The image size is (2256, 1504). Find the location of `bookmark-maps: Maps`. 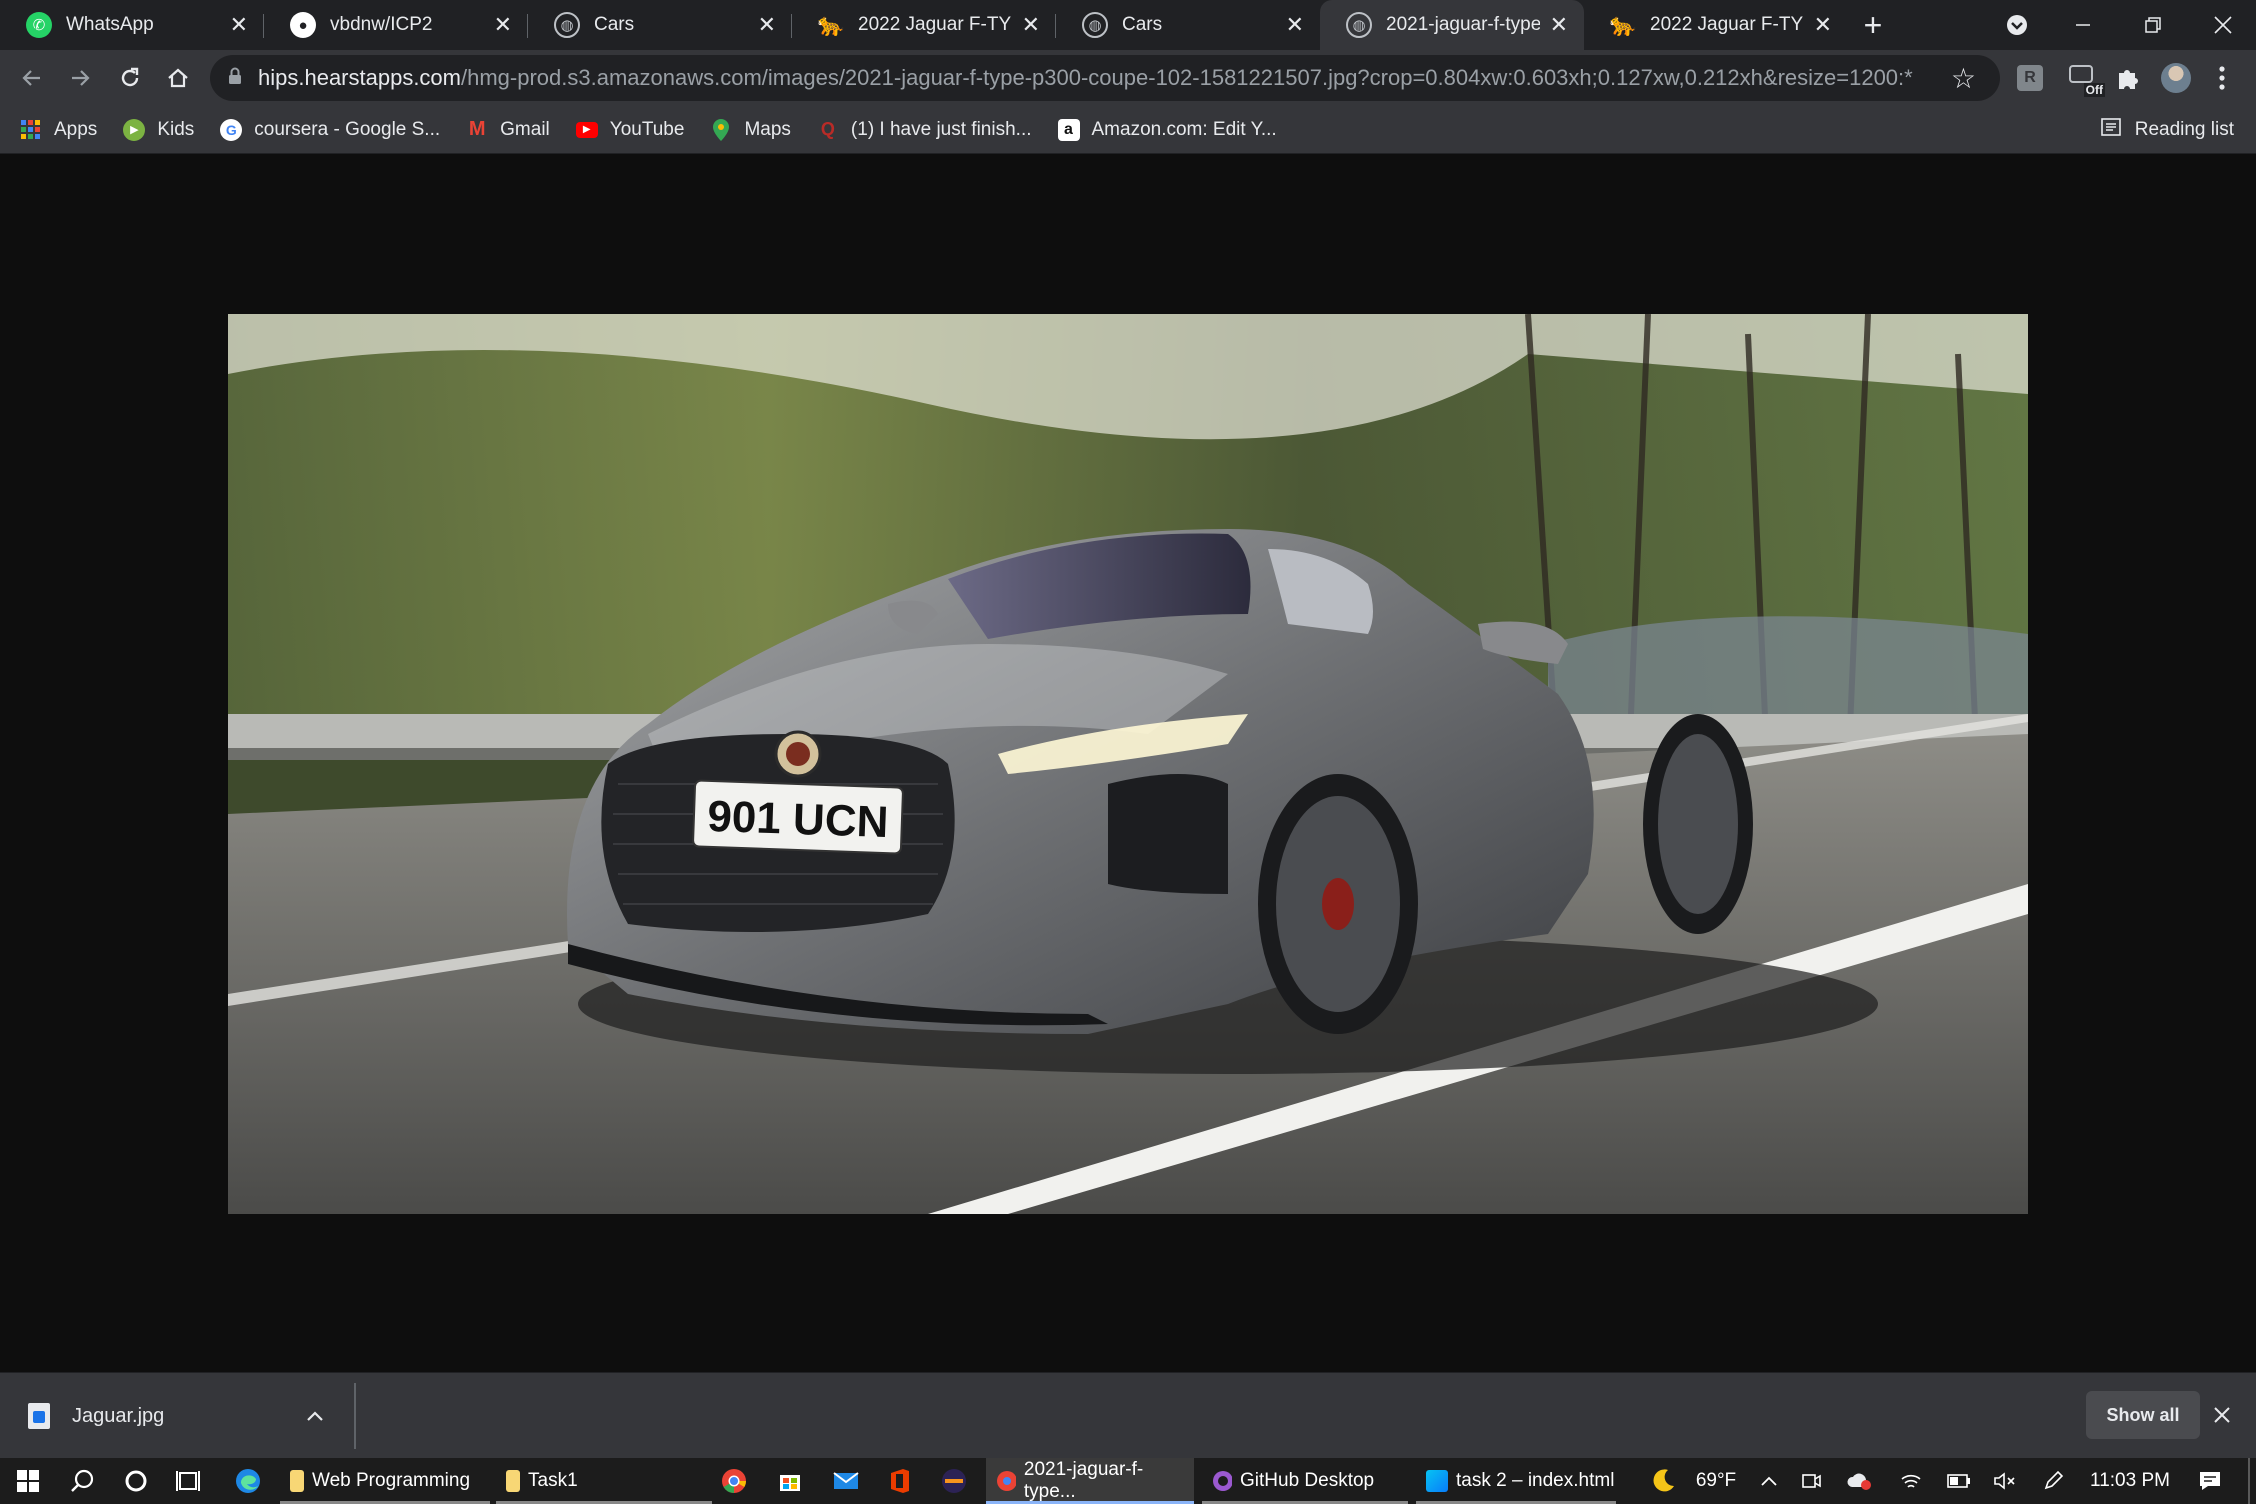

bookmark-maps: Maps is located at coordinates (750, 129).